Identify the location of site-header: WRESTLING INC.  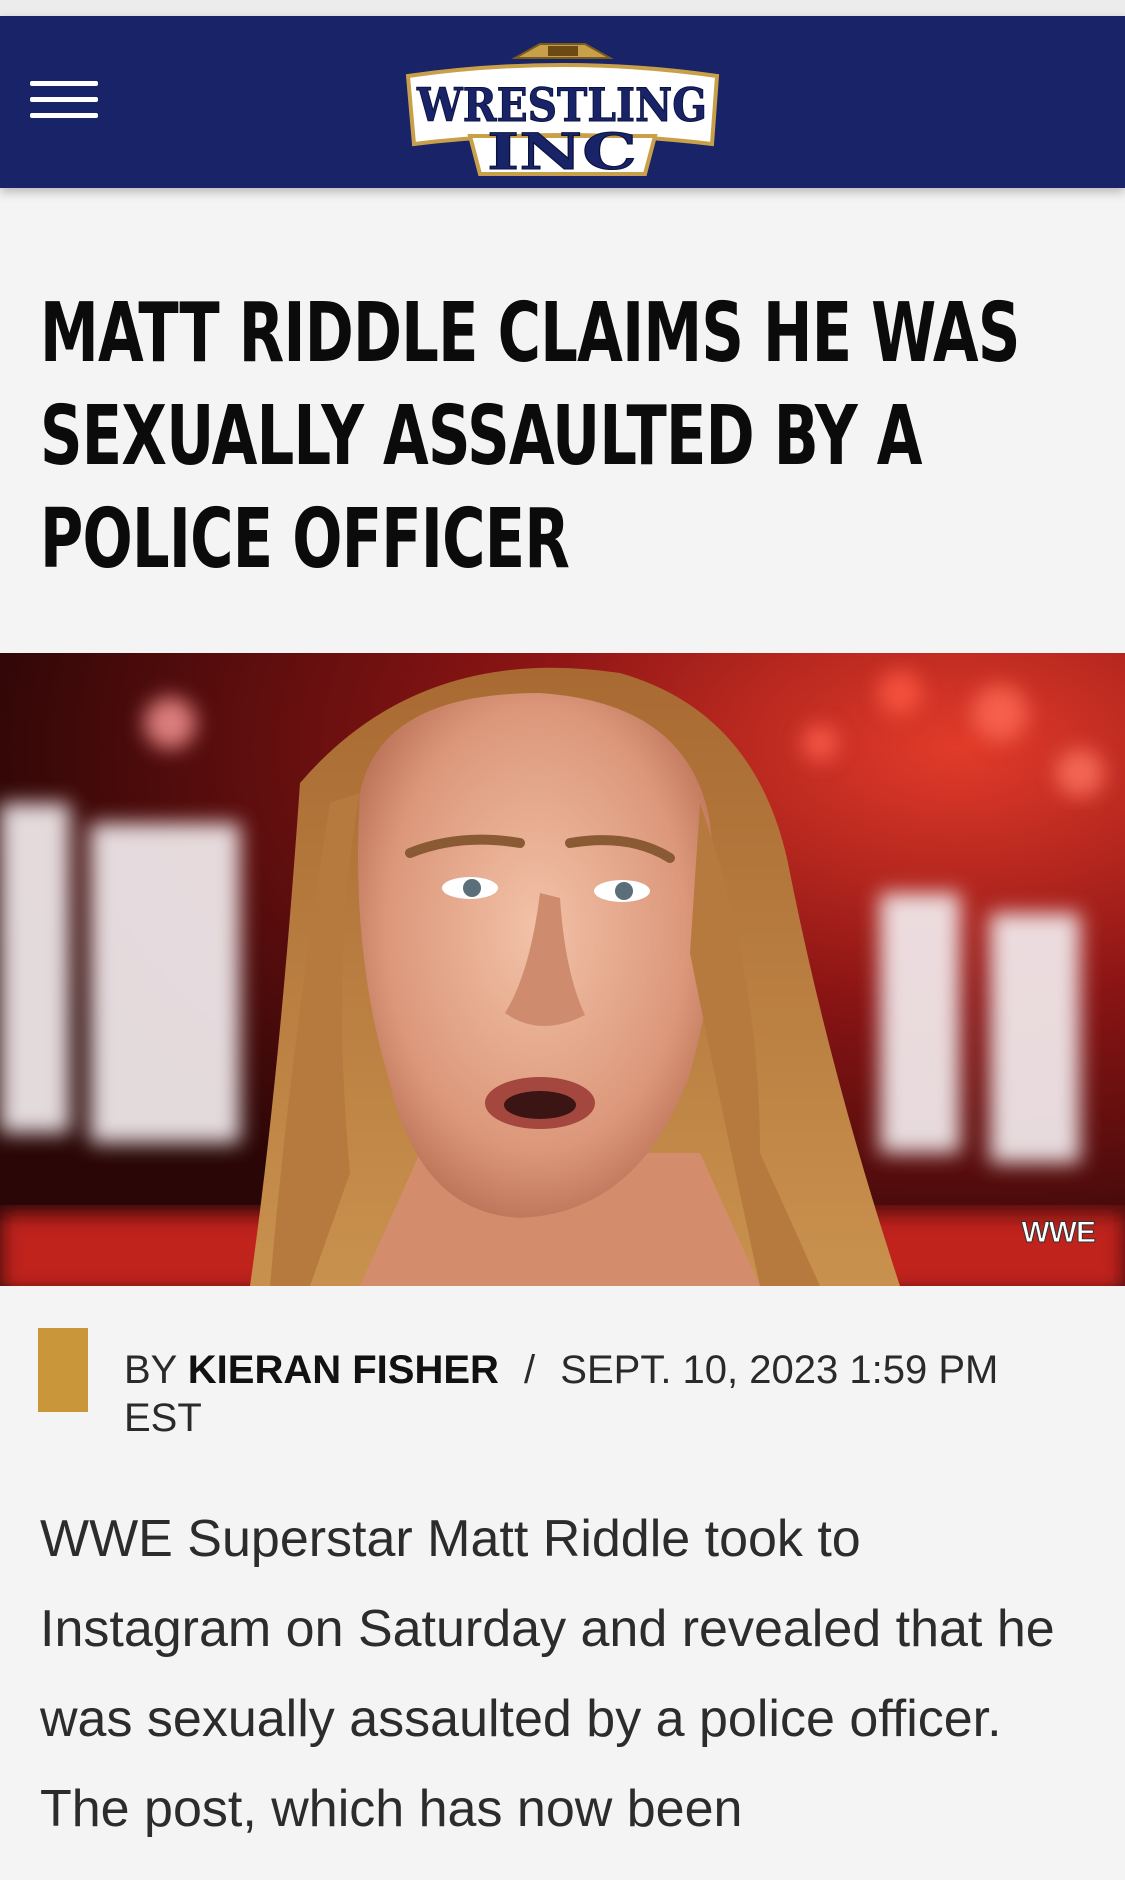
(562, 102).